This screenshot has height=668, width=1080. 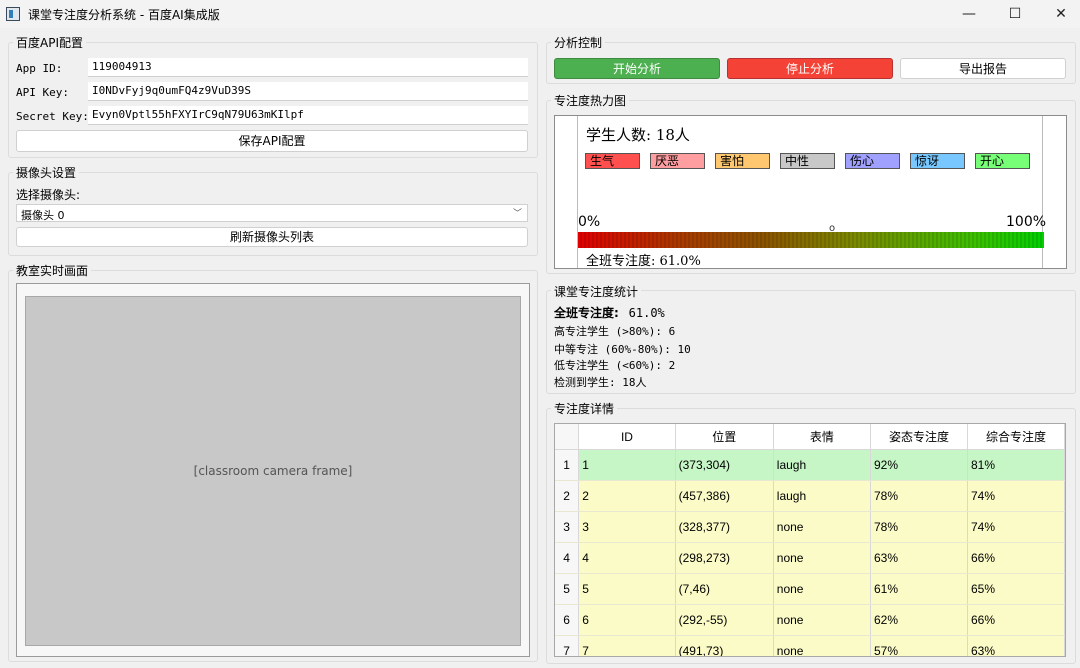 I want to click on stats-title: 课堂专注度统计, so click(x=596, y=291).